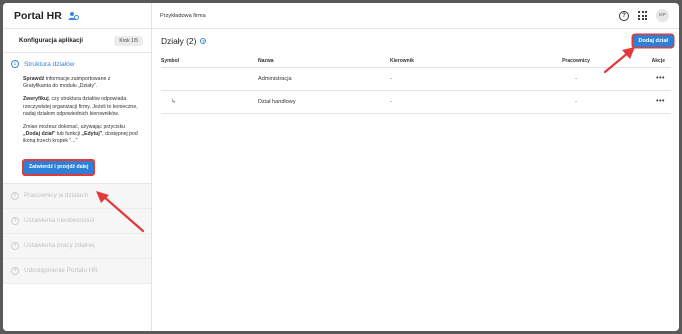 The height and width of the screenshot is (334, 682). What do you see at coordinates (38, 15) in the screenshot?
I see `brand-name: Portal HR` at bounding box center [38, 15].